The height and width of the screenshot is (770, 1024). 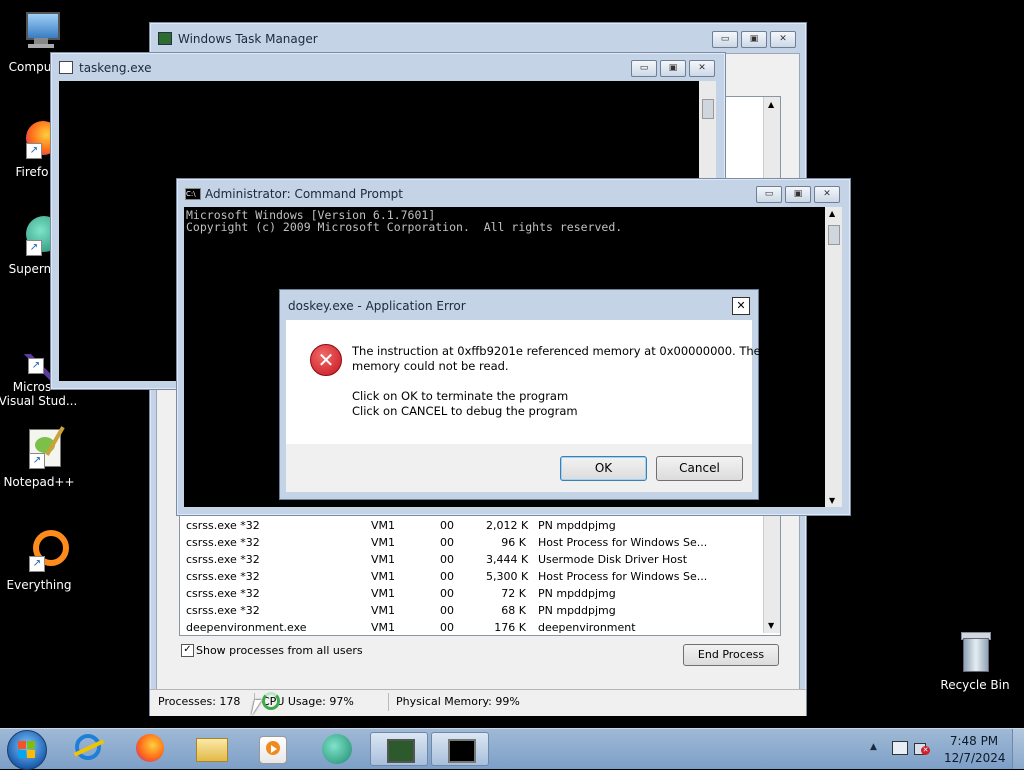 I want to click on taskbar-task-manager, so click(x=399, y=749).